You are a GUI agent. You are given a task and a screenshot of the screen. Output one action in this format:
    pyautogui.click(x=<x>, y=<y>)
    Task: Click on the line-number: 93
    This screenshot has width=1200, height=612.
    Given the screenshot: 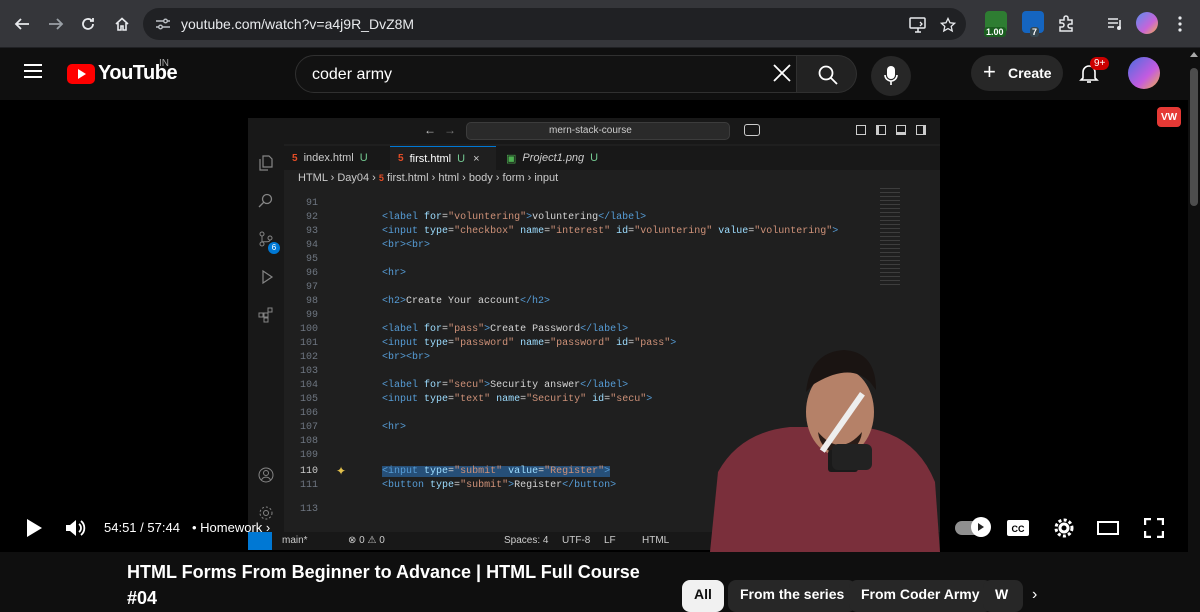 What is the action you would take?
    pyautogui.click(x=311, y=231)
    